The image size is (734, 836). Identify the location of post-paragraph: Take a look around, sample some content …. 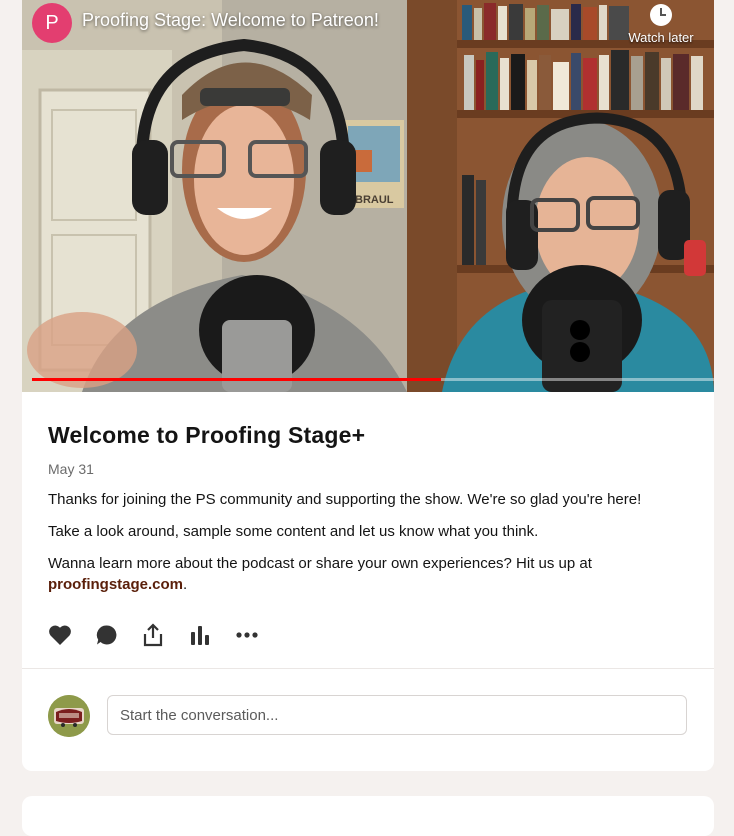
(293, 531).